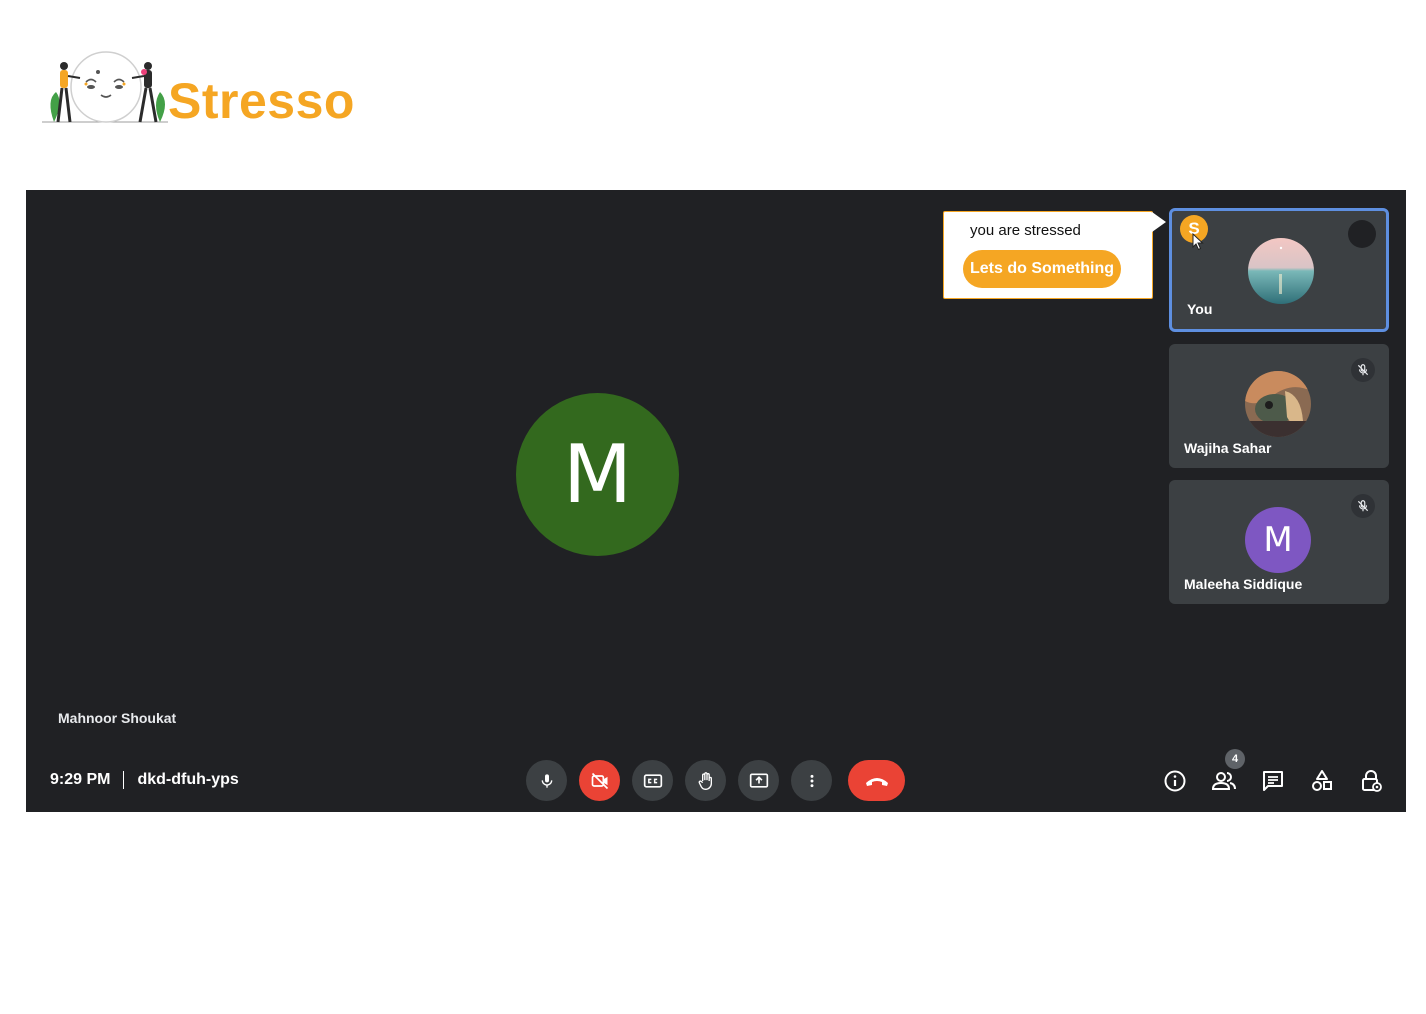  Describe the element at coordinates (1243, 584) in the screenshot. I see `participant-name: Maleeha Siddique` at that location.